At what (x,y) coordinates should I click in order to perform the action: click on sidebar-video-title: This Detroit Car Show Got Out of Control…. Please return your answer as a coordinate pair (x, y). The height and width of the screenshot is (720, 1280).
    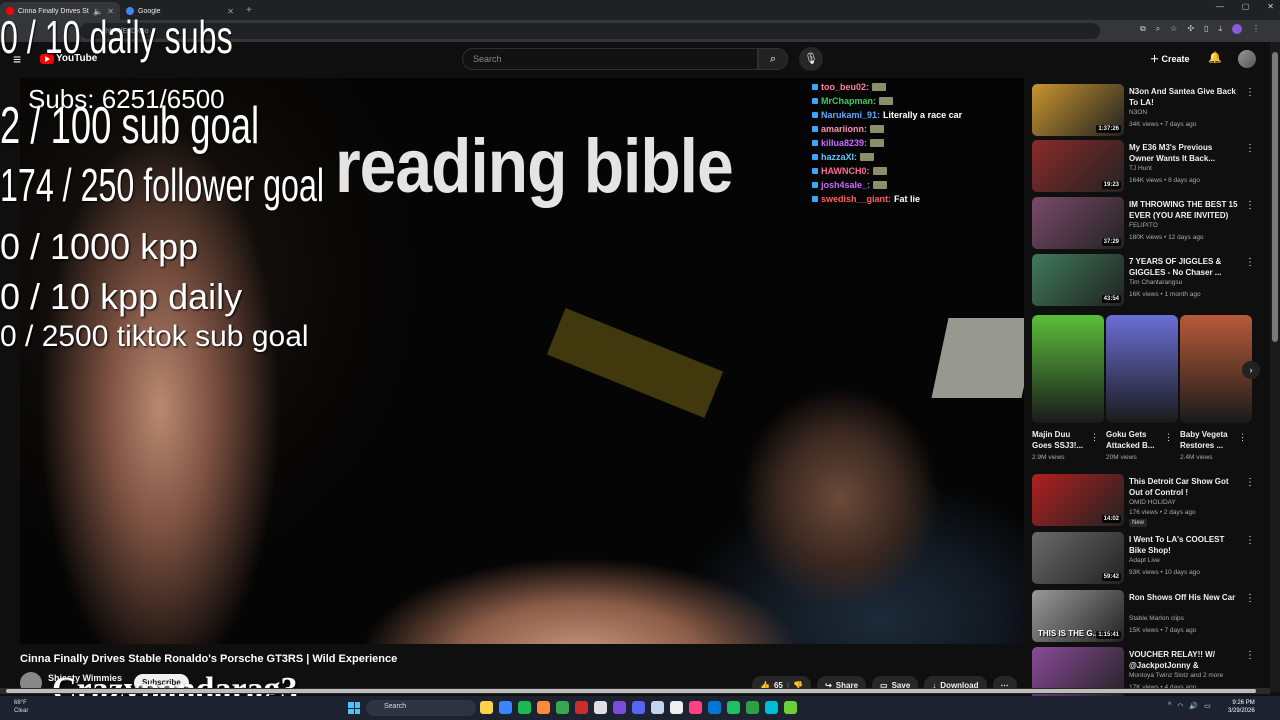
    Looking at the image, I should click on (1184, 487).